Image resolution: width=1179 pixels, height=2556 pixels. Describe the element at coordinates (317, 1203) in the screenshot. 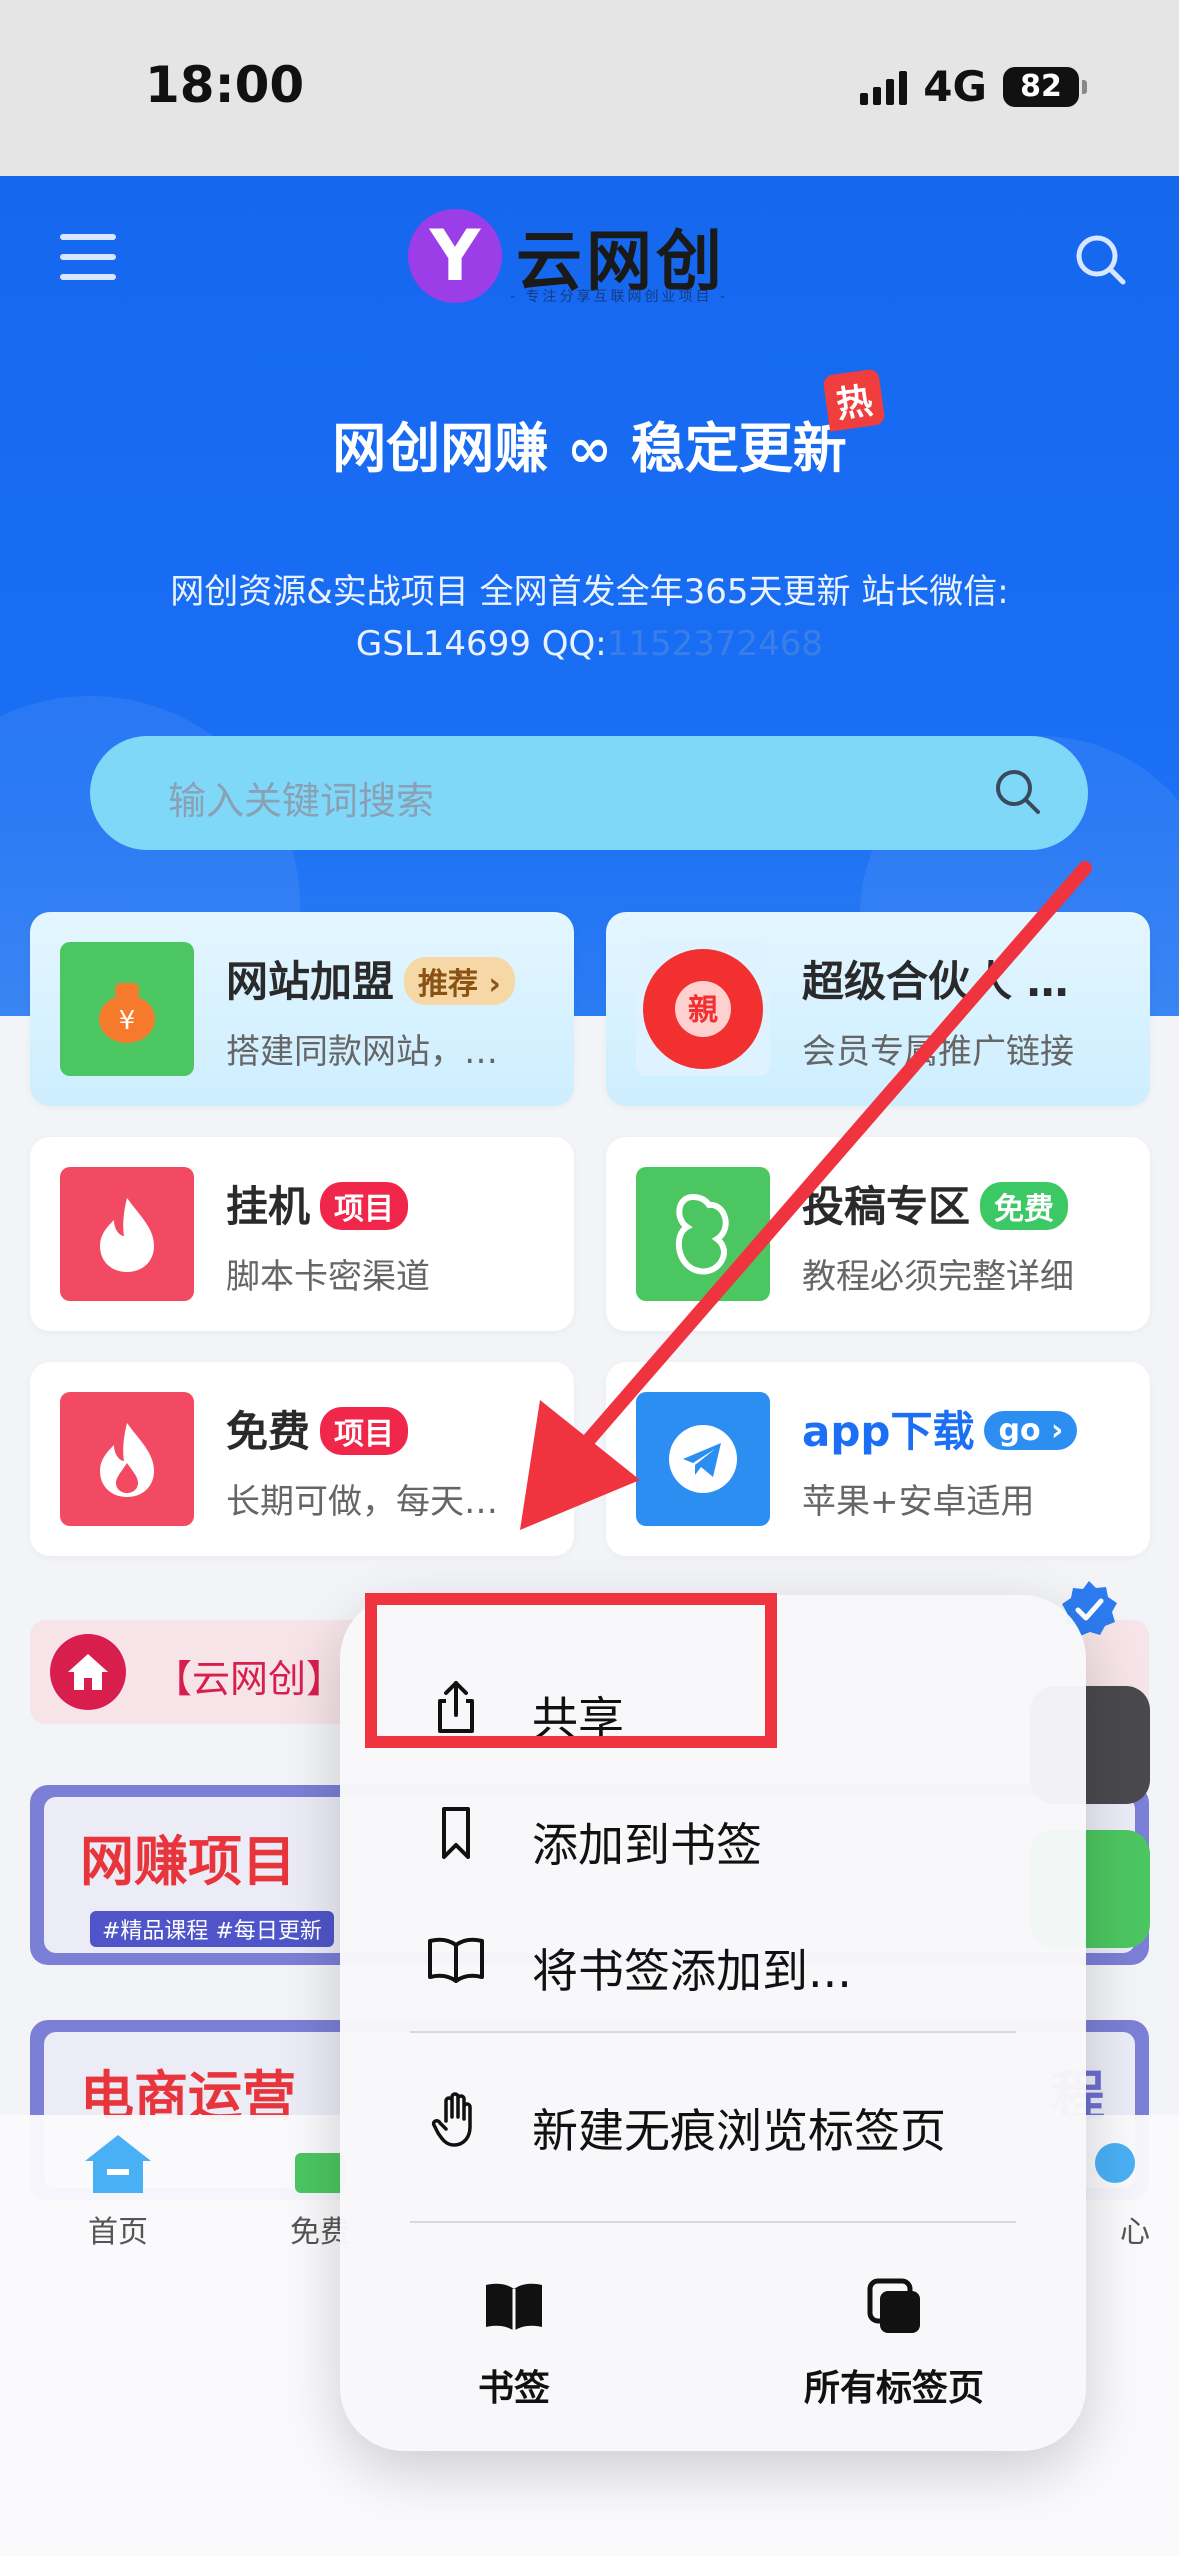

I see `card-title: 挂机 项目` at that location.